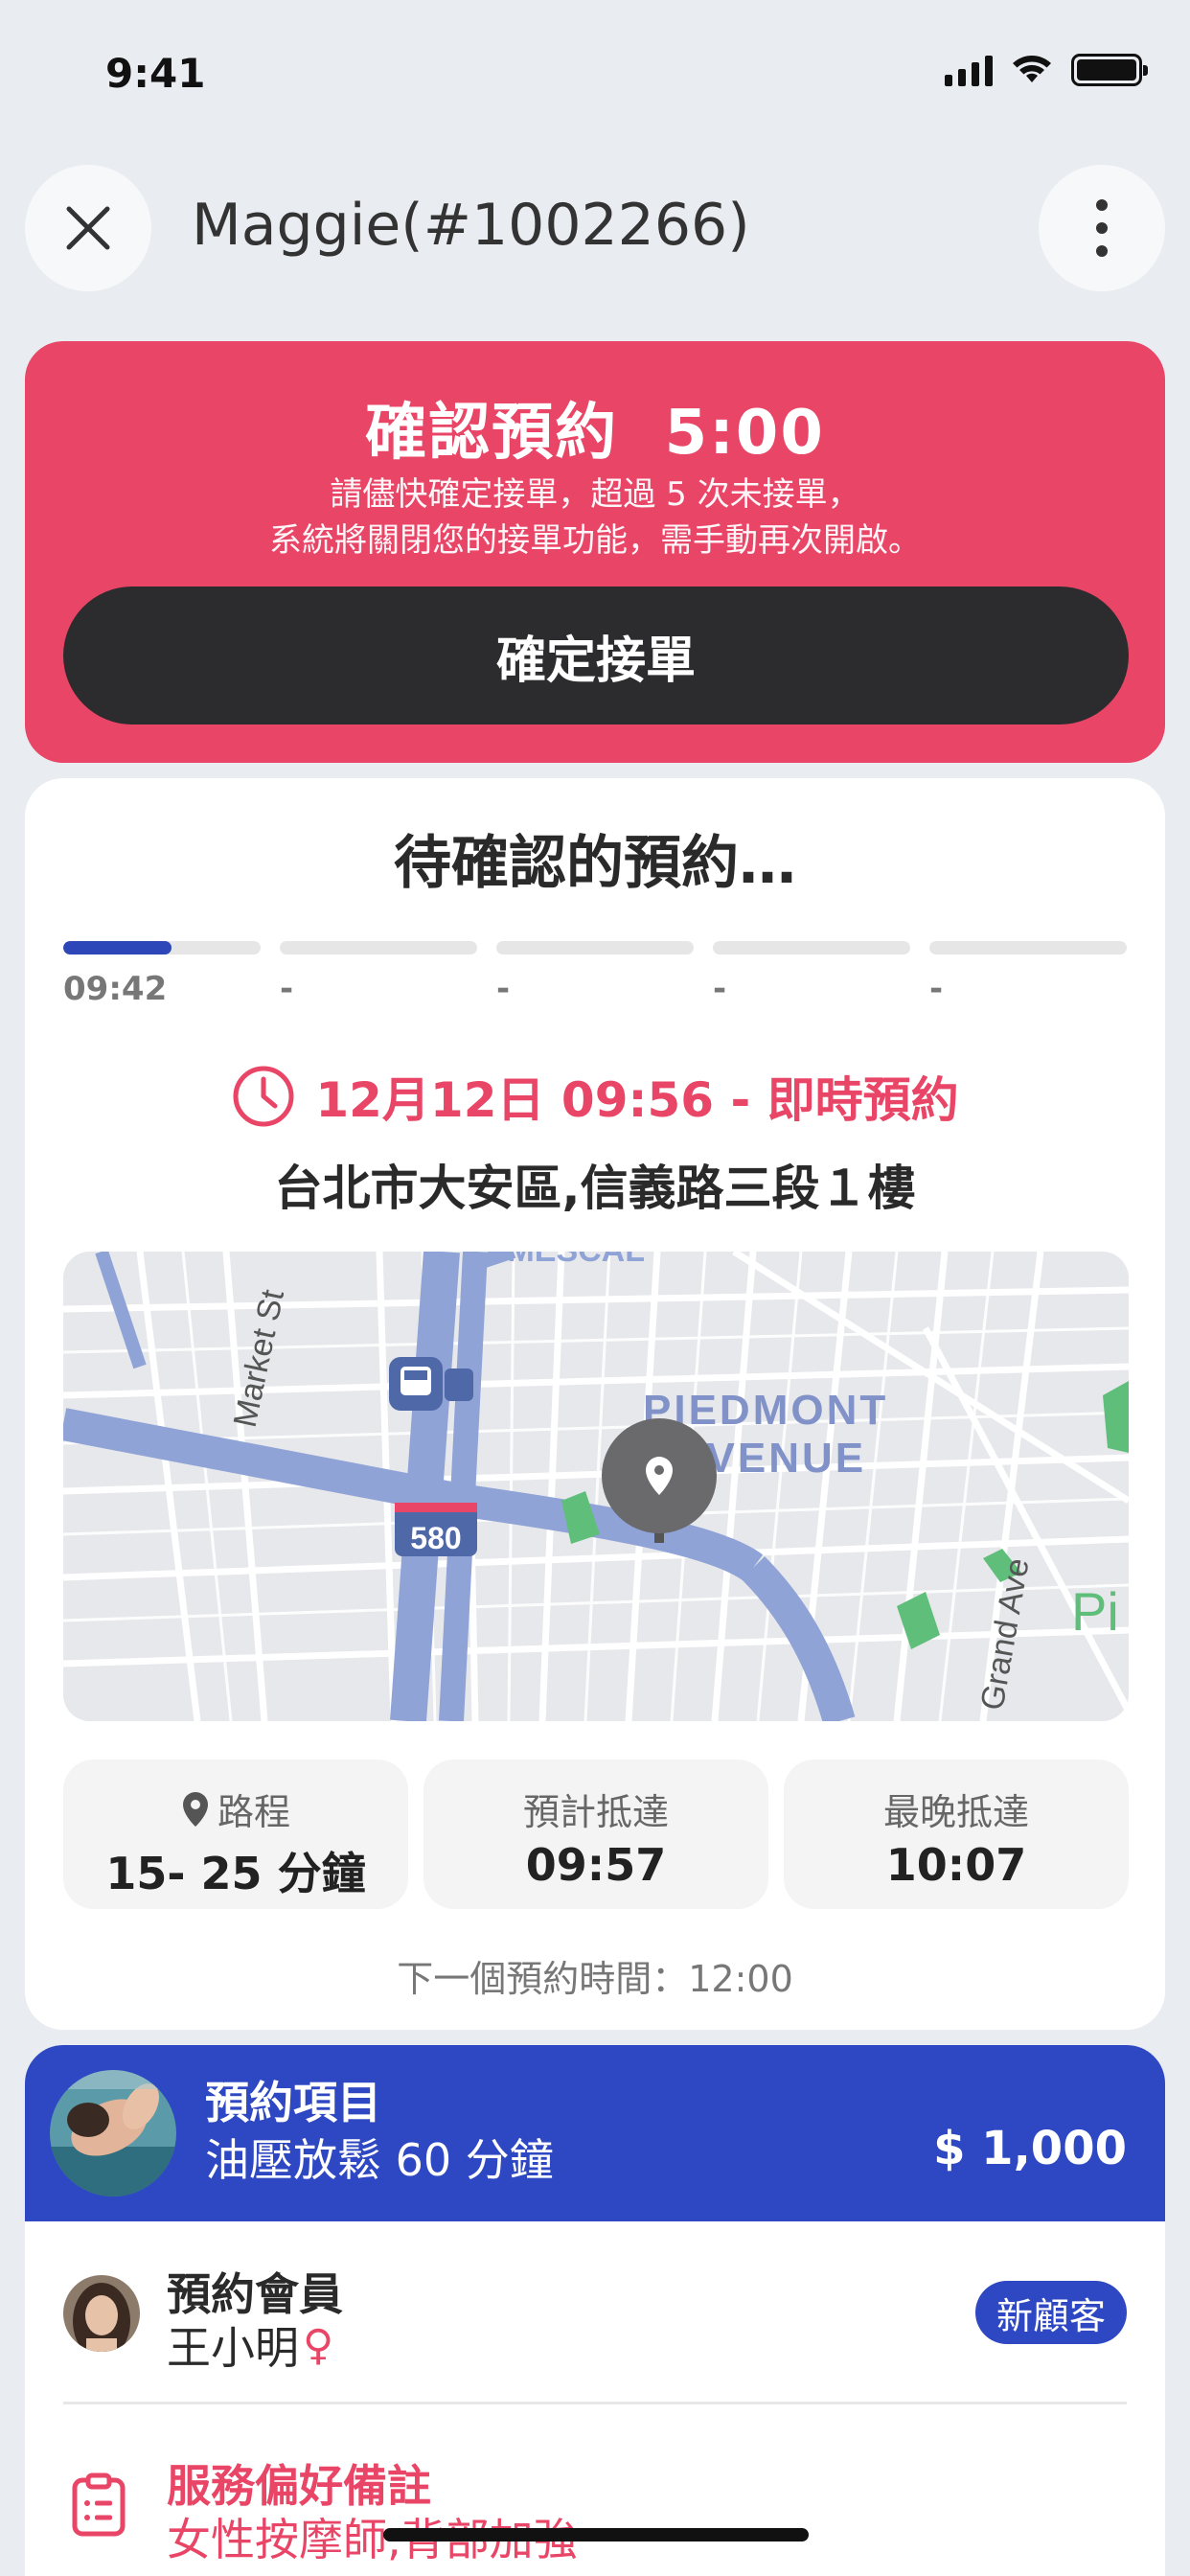 Image resolution: width=1190 pixels, height=2576 pixels. Describe the element at coordinates (595, 433) in the screenshot. I see `confirm-title: 確認預約 5:00` at that location.